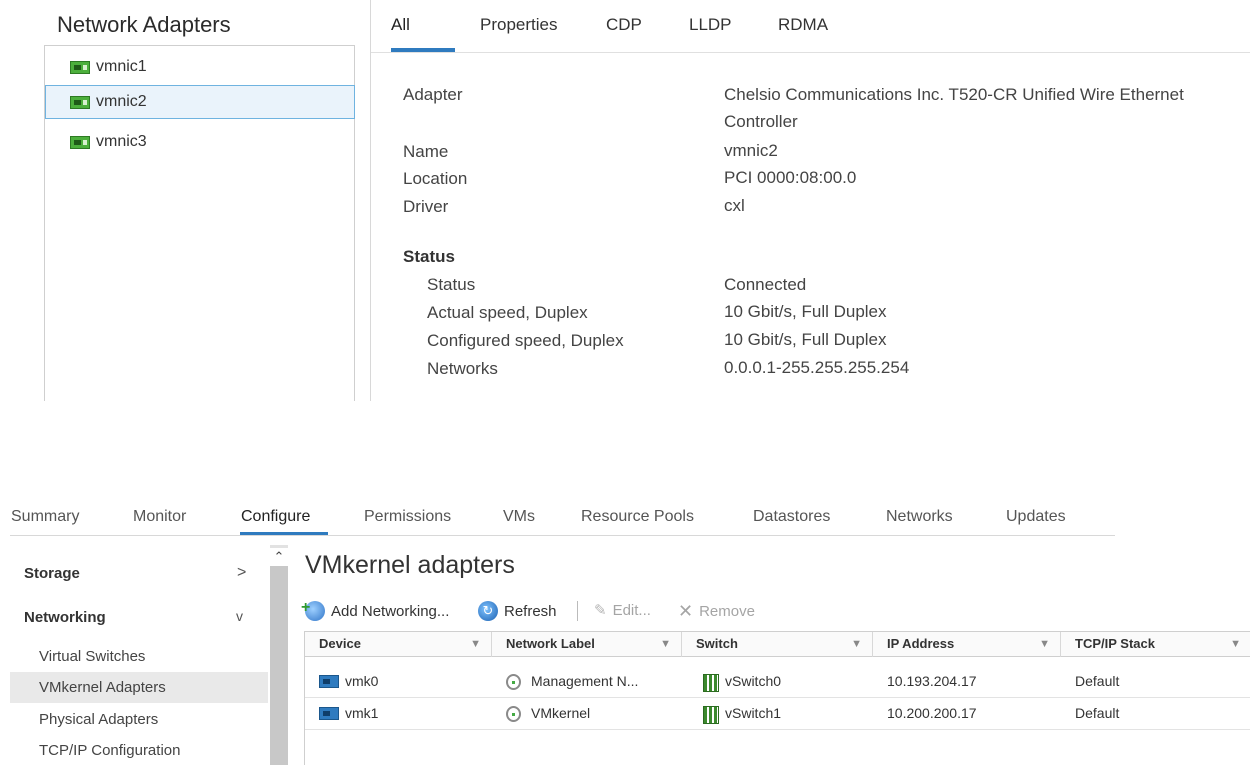 This screenshot has width=1250, height=765. I want to click on main-tabs-divider, so click(562, 535).